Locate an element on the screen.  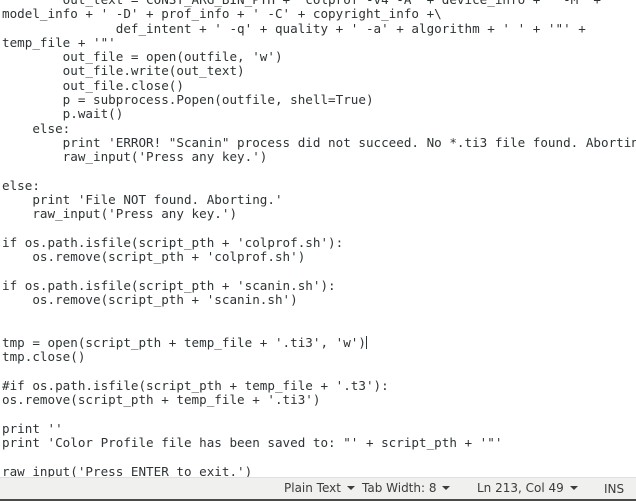
text-cursor is located at coordinates (366, 343).